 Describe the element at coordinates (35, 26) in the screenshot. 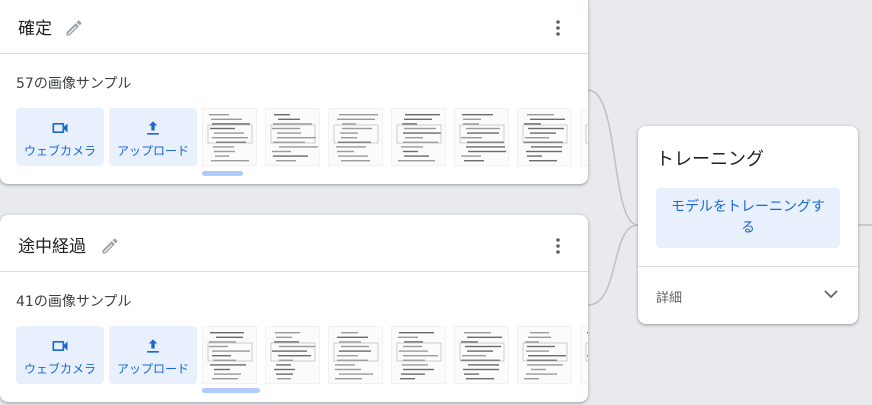

I see `class-title: 確定` at that location.